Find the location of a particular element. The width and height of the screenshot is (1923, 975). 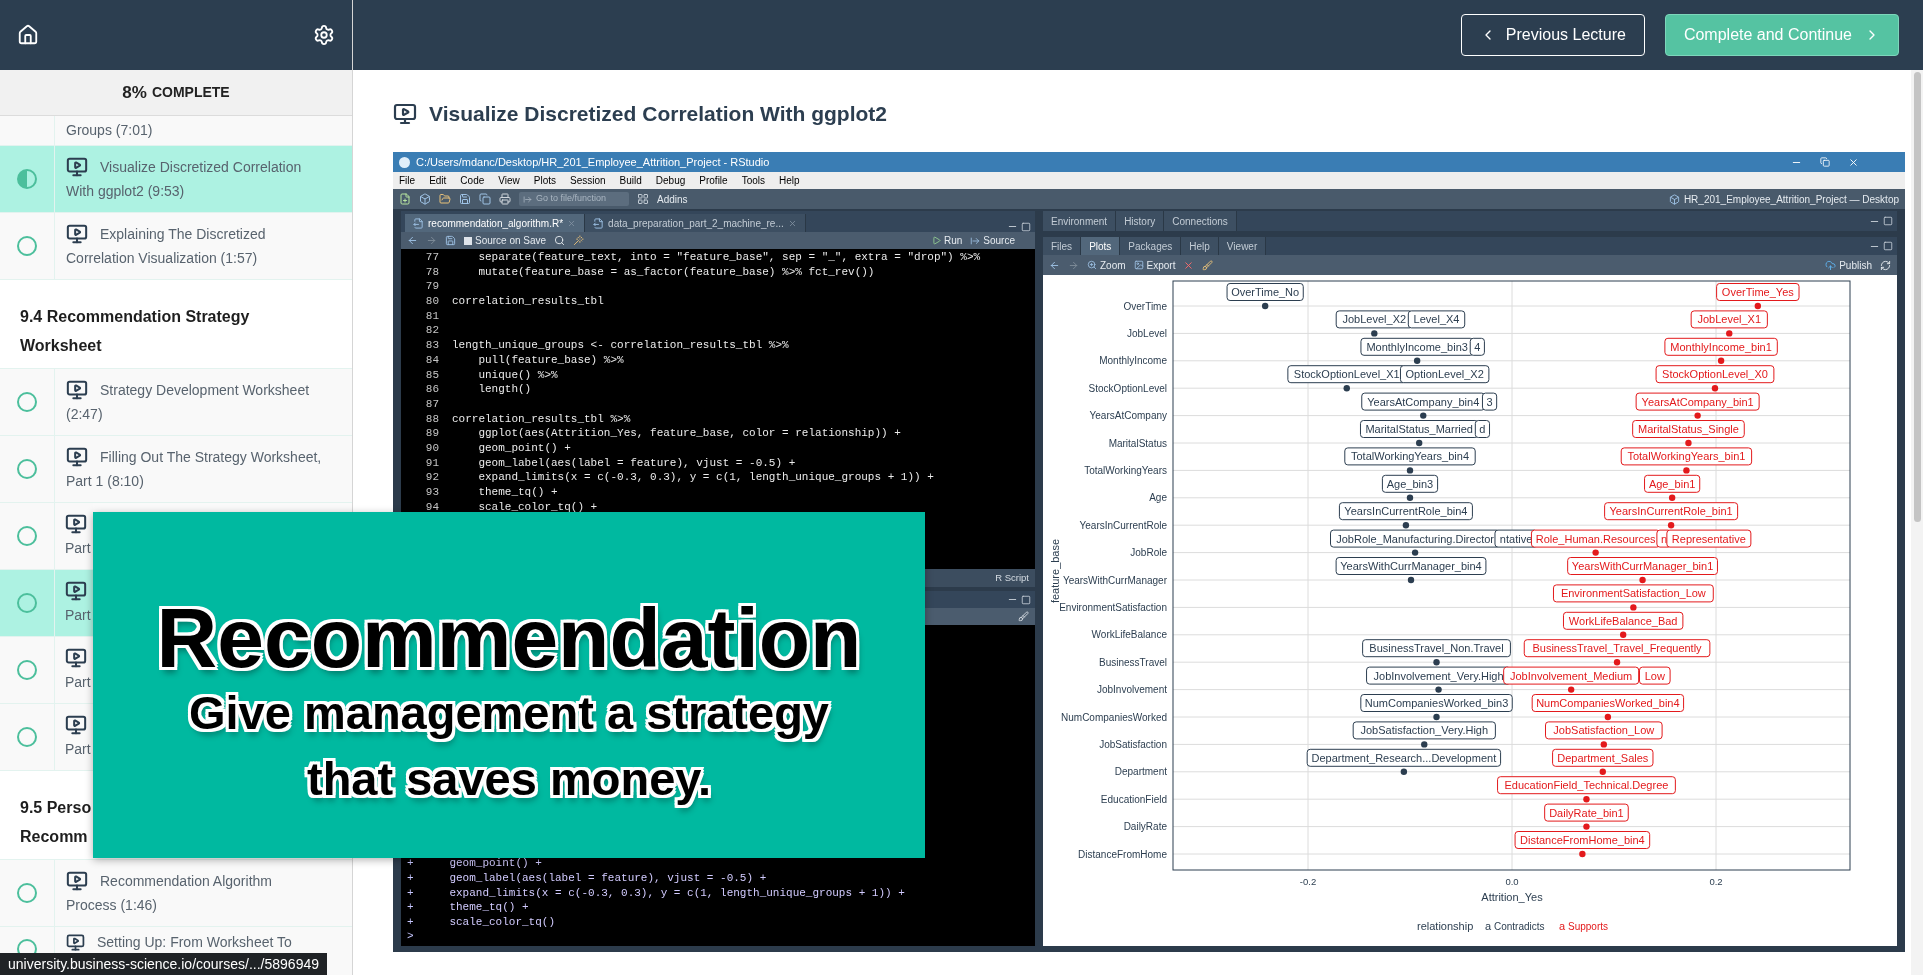

menu-item: Profile is located at coordinates (713, 180).